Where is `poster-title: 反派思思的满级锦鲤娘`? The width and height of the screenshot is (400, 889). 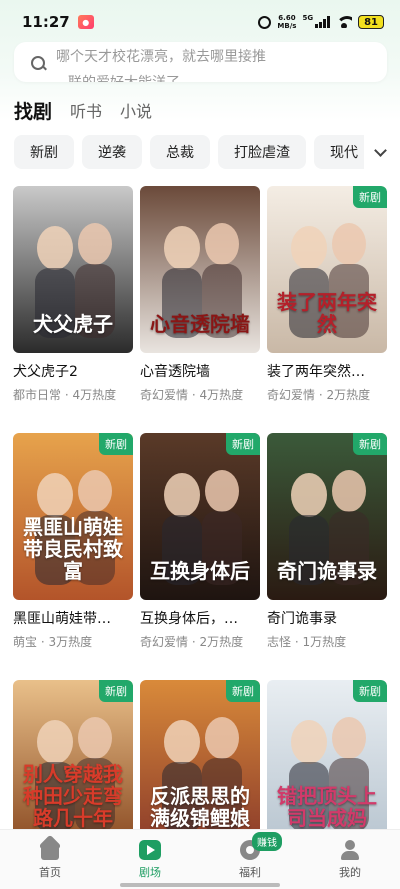 poster-title: 反派思思的满级锦鲤娘 is located at coordinates (200, 807).